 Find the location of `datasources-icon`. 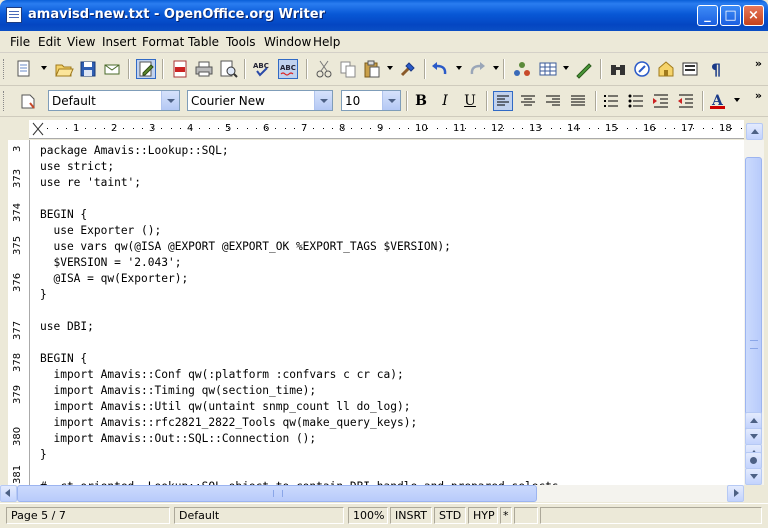

datasources-icon is located at coordinates (666, 69).